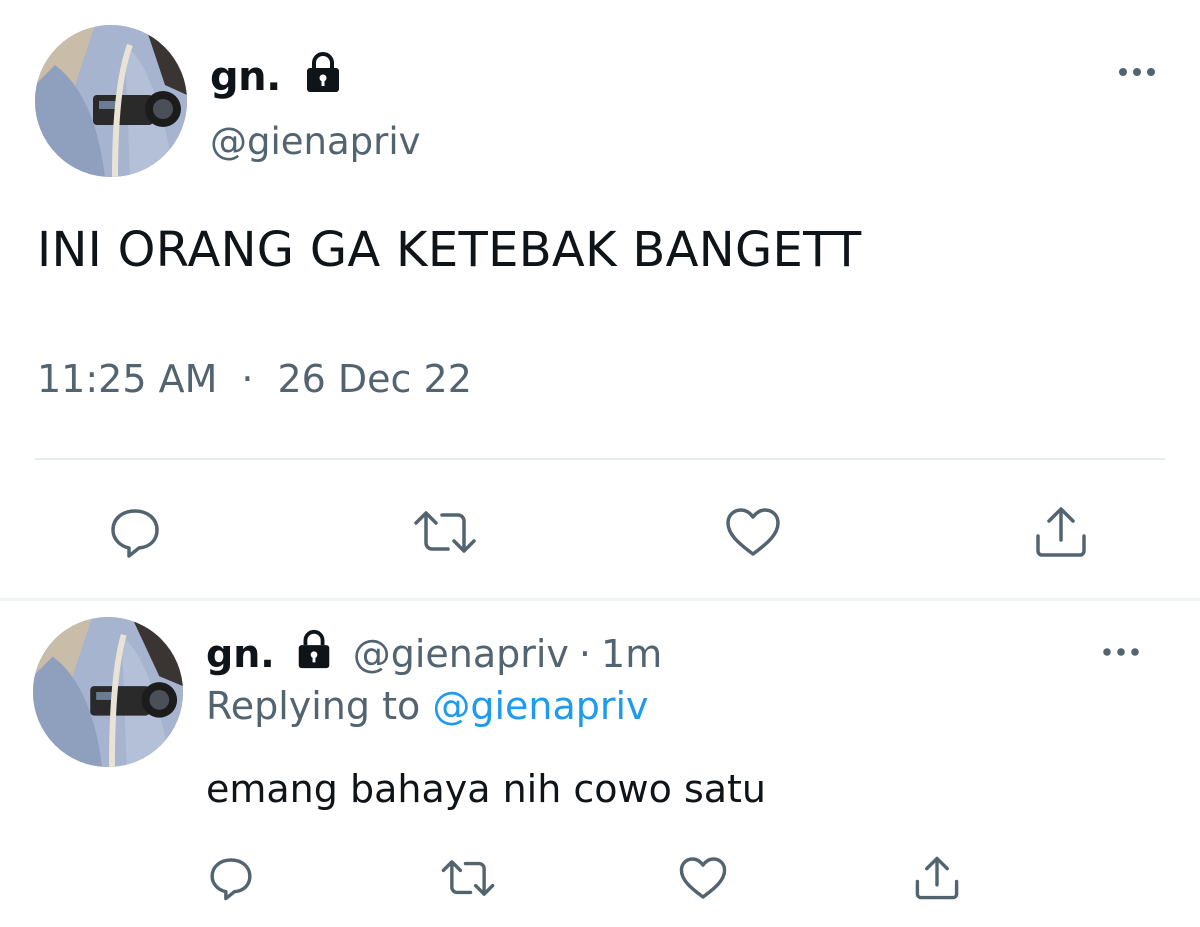 The image size is (1200, 927). Describe the element at coordinates (600, 599) in the screenshot. I see `section-separator` at that location.